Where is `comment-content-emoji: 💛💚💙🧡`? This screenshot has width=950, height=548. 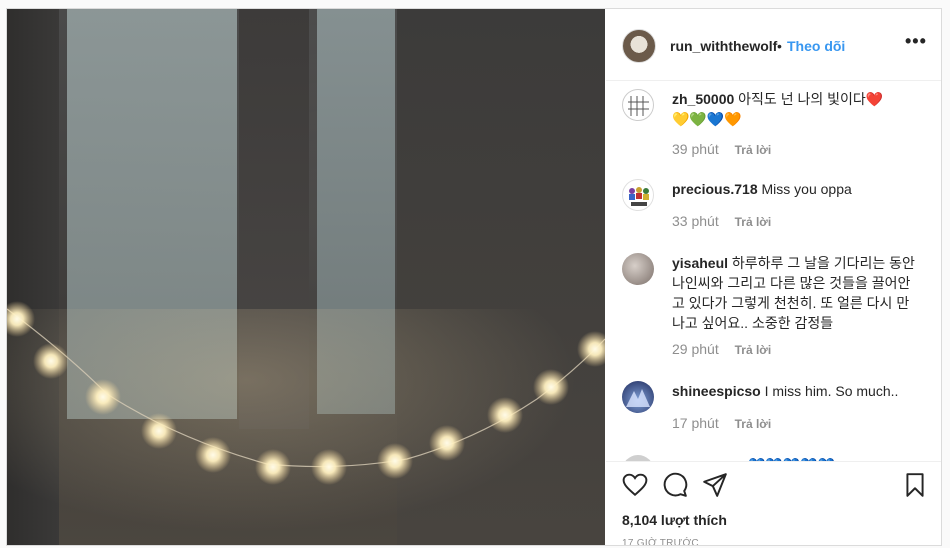 comment-content-emoji: 💛💚💙🧡 is located at coordinates (707, 119).